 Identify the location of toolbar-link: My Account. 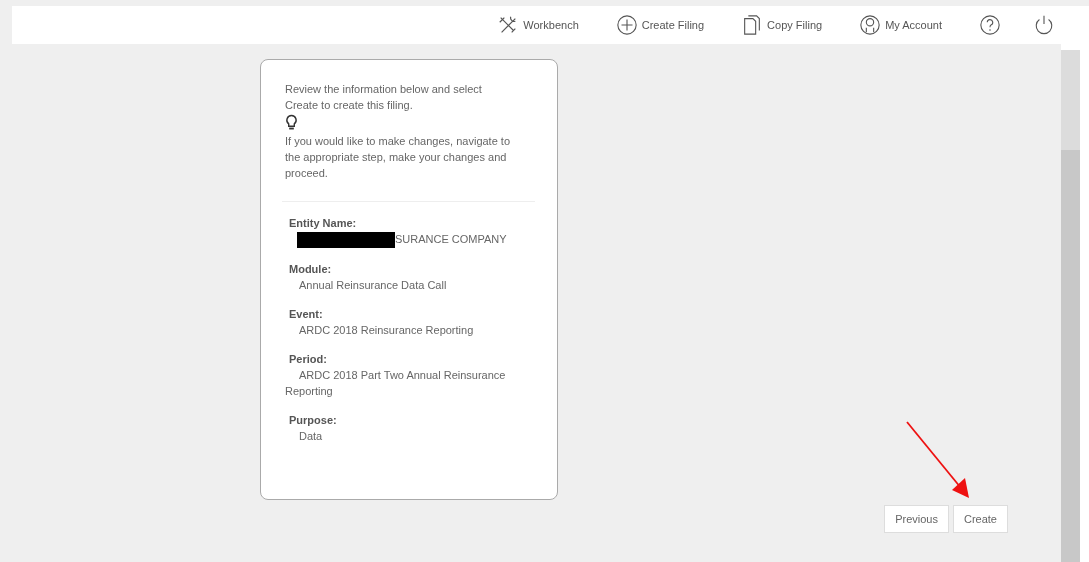
(900, 25).